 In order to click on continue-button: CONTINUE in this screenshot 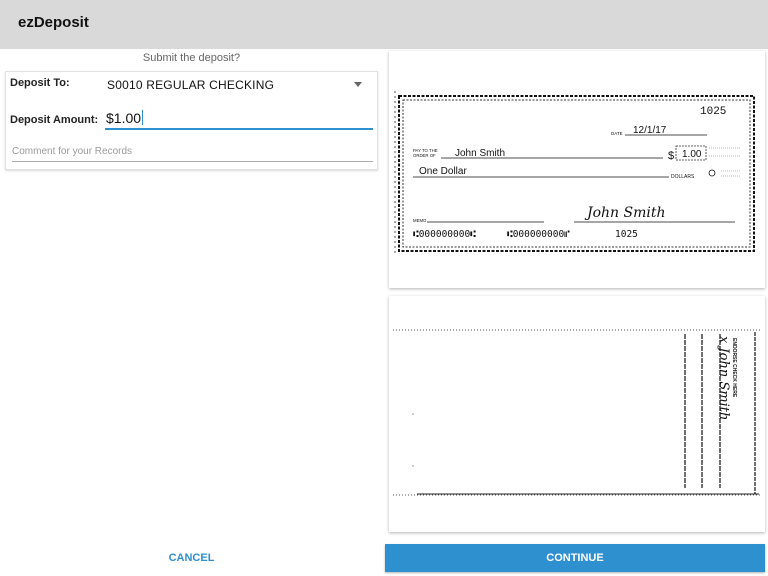, I will do `click(575, 558)`.